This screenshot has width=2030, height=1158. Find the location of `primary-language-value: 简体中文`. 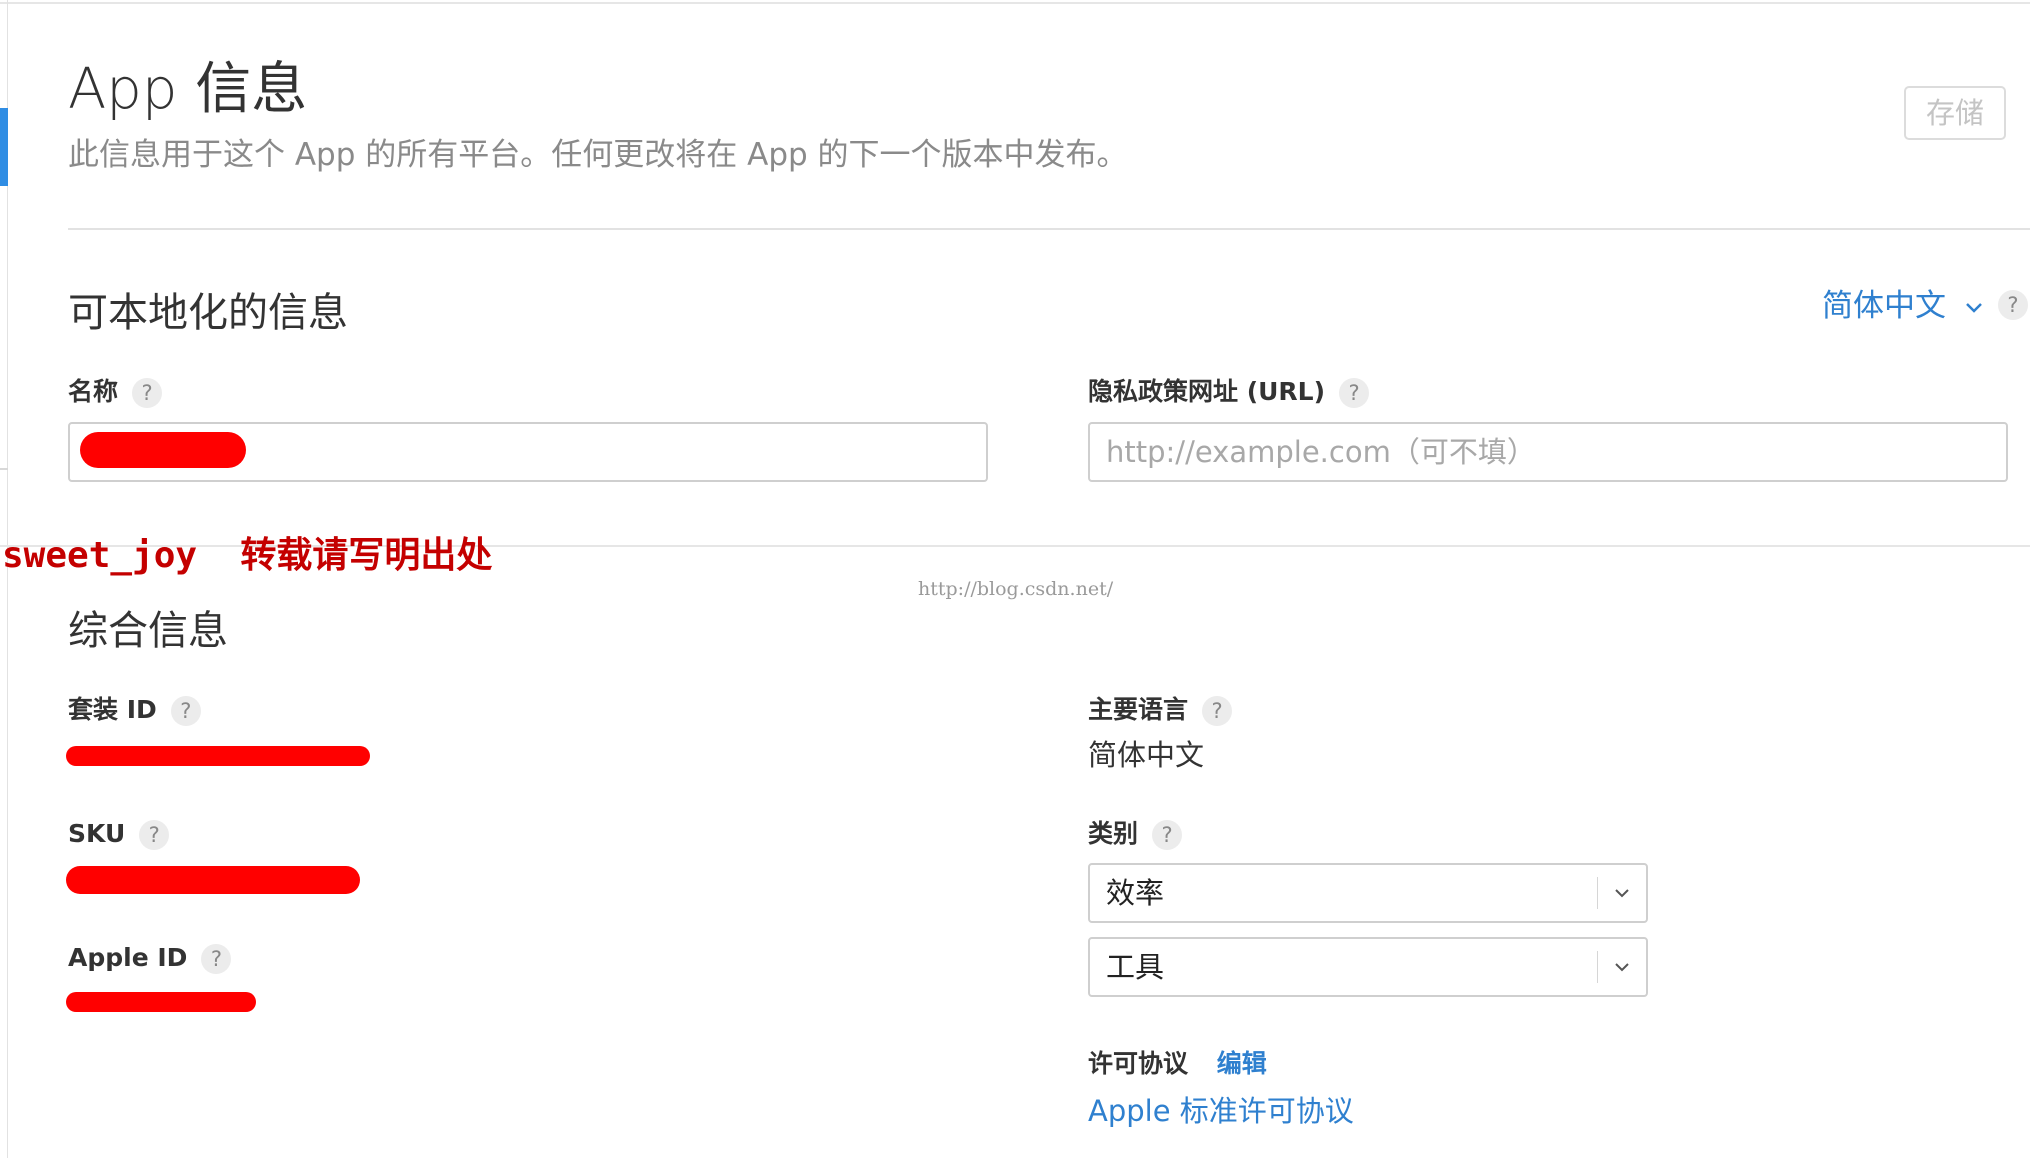

primary-language-value: 简体中文 is located at coordinates (1146, 755).